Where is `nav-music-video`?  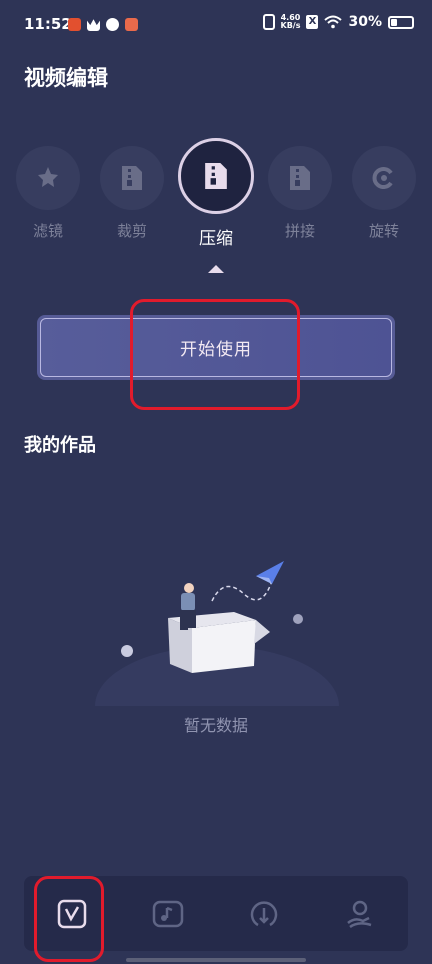 nav-music-video is located at coordinates (168, 914).